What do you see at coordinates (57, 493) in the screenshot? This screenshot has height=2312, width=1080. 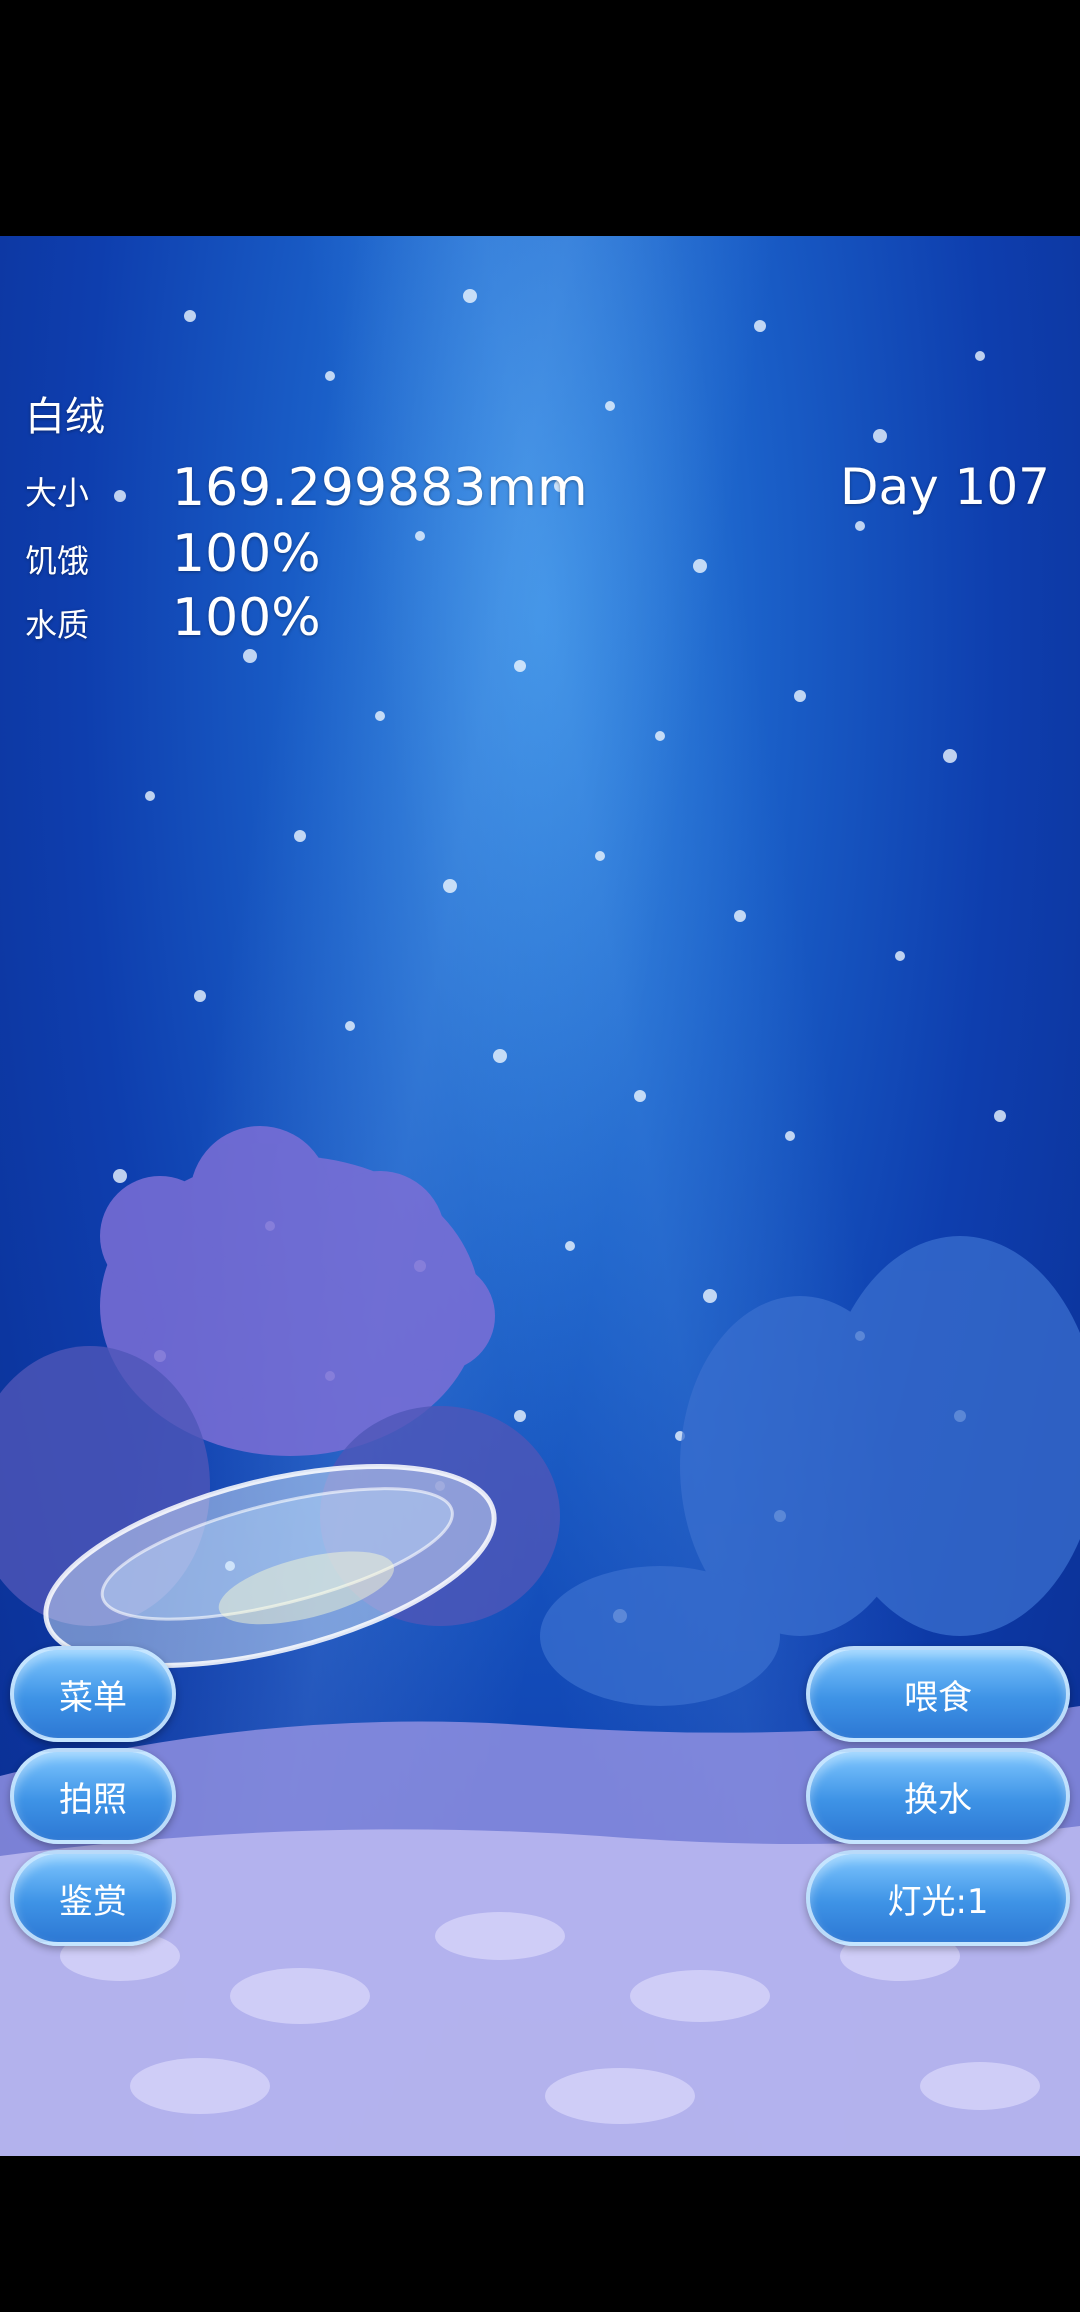 I see `size-label: 大小` at bounding box center [57, 493].